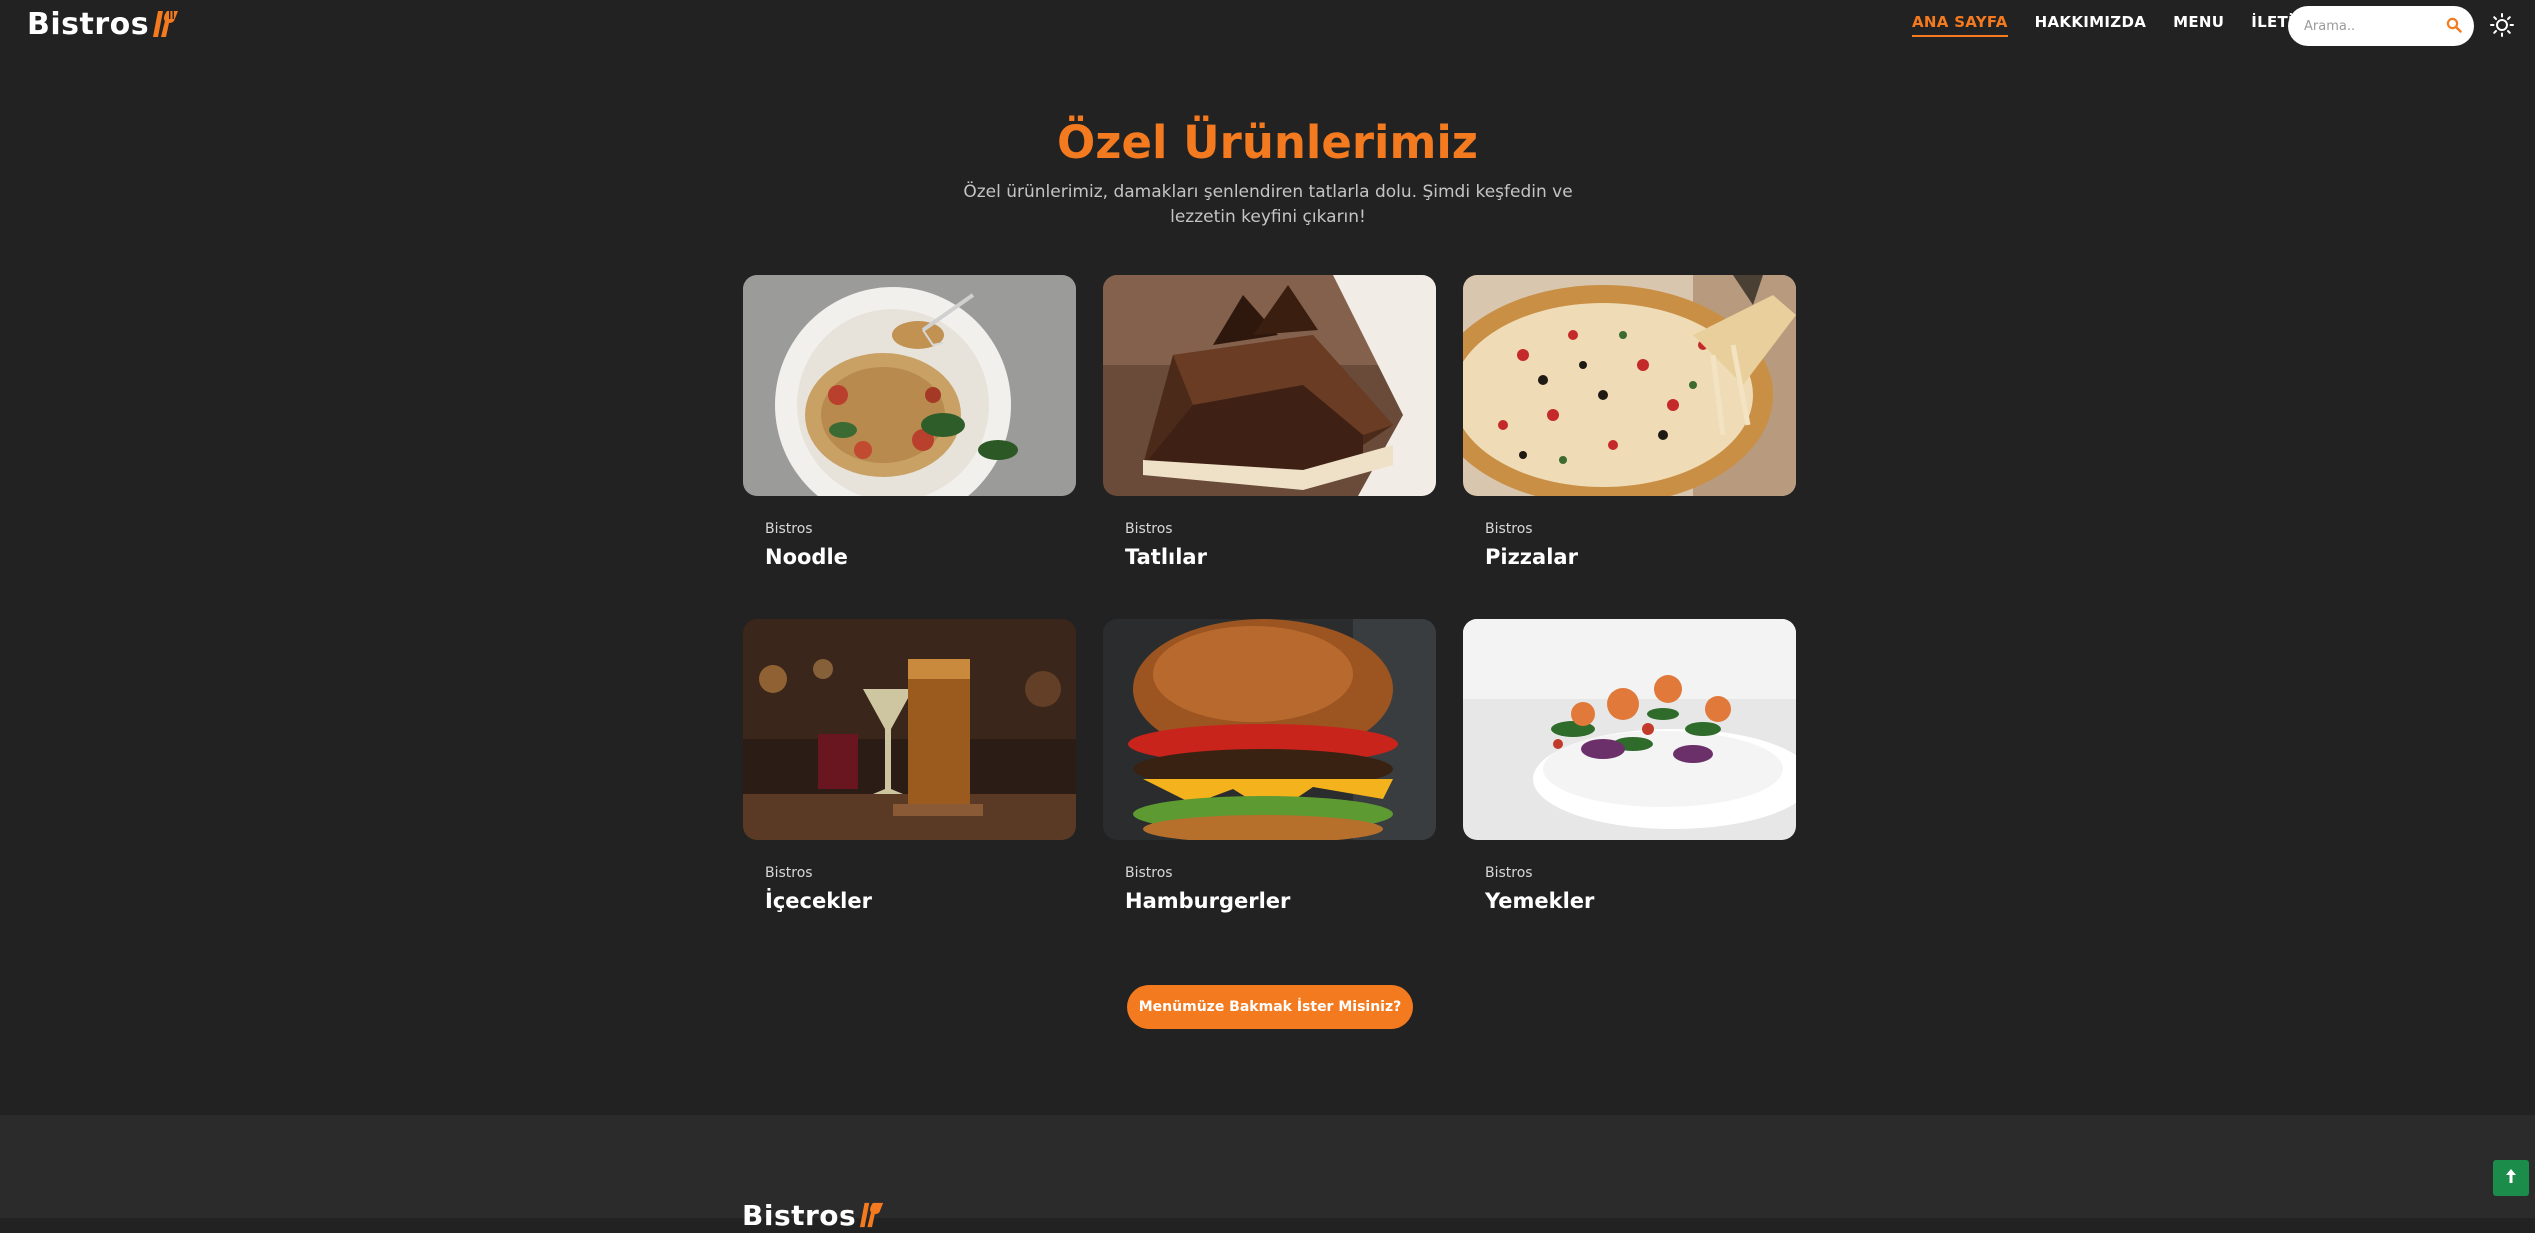 The width and height of the screenshot is (2535, 1233). I want to click on back-to-top-button, so click(2511, 1178).